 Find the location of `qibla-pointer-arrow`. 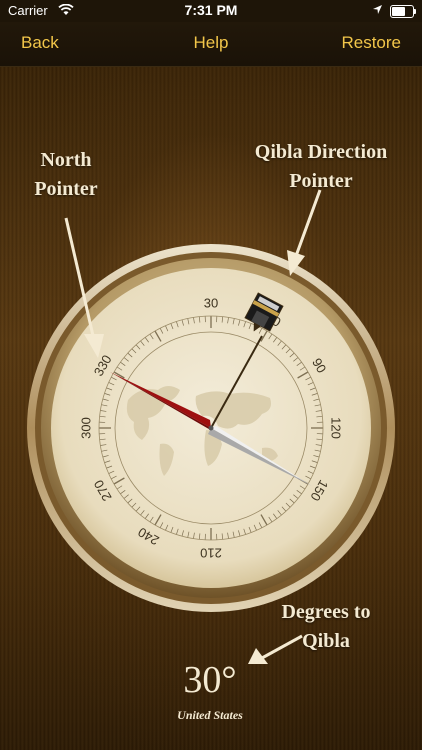

qibla-pointer-arrow is located at coordinates (304, 232).